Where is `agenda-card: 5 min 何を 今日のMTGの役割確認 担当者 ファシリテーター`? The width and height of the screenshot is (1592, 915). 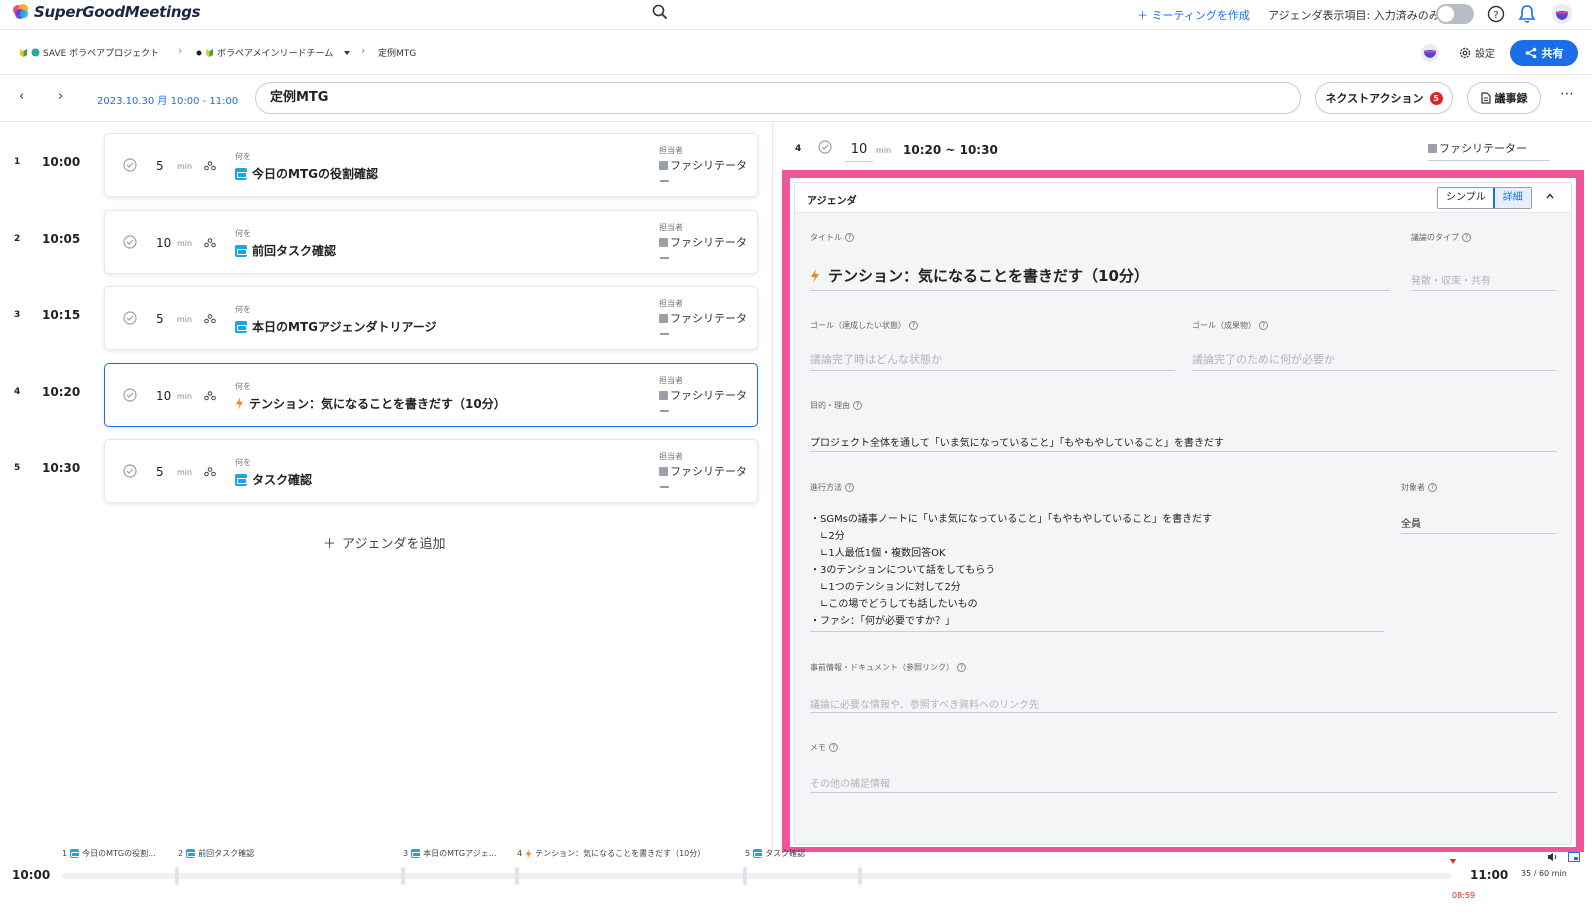 agenda-card: 5 min 何を 今日のMTGの役割確認 担当者 ファシリテーター is located at coordinates (431, 165).